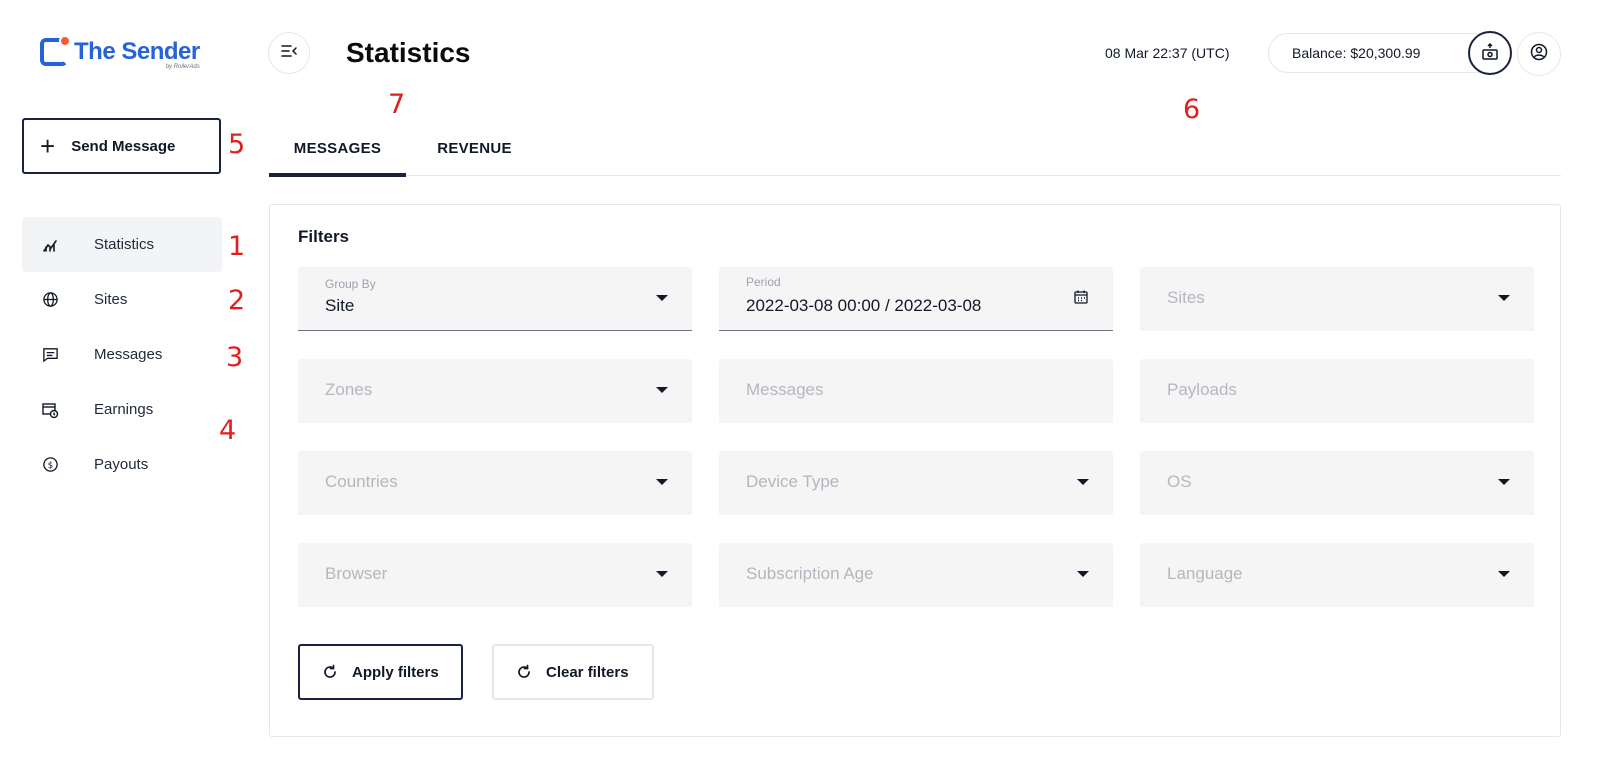 The height and width of the screenshot is (762, 1600). What do you see at coordinates (864, 305) in the screenshot?
I see `period-value: 2022-03-08 00:00 / 2022-03-08` at bounding box center [864, 305].